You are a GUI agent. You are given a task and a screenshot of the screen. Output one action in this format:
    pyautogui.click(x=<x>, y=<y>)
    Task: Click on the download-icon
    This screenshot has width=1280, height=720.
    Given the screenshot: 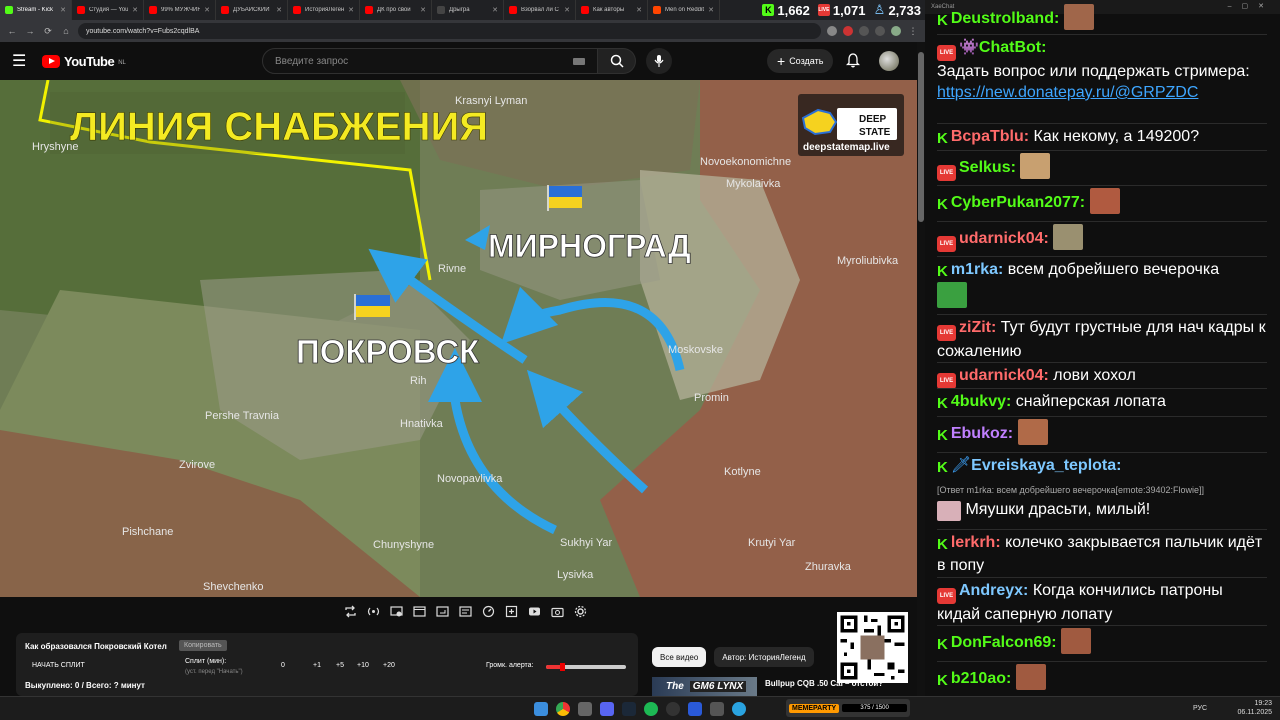 What is the action you would take?
    pyautogui.click(x=880, y=31)
    